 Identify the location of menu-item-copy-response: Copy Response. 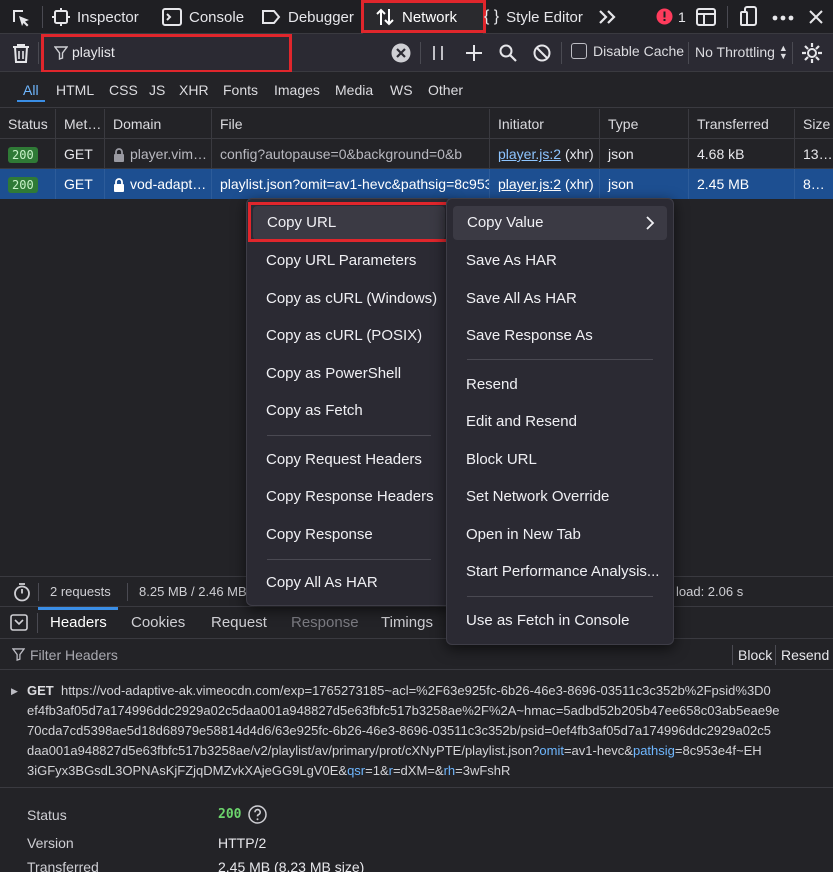
(349, 535).